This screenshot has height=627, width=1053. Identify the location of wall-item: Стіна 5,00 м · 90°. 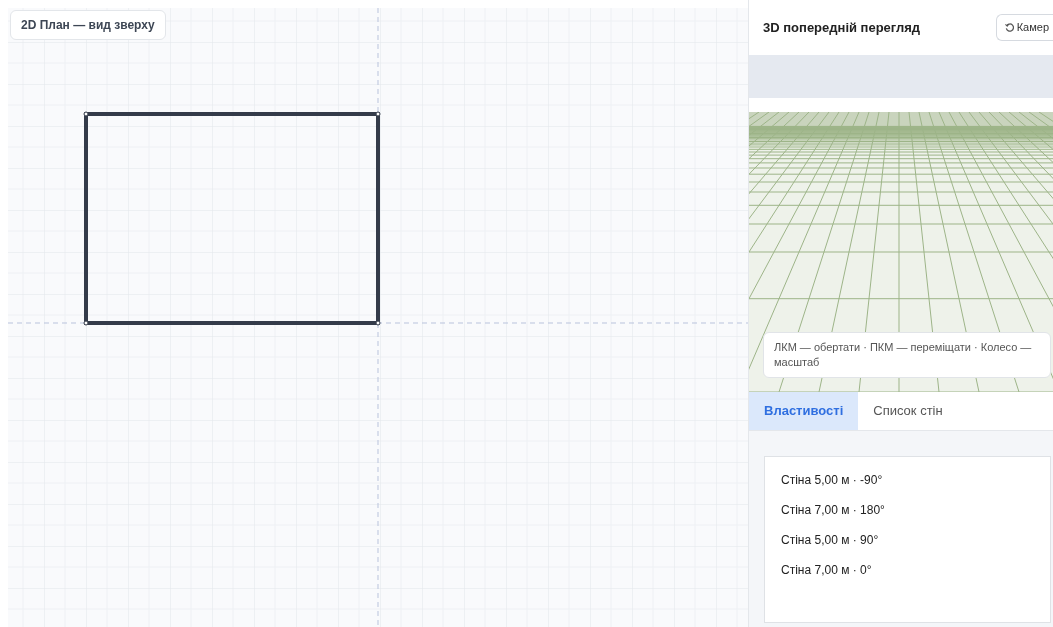
(907, 540).